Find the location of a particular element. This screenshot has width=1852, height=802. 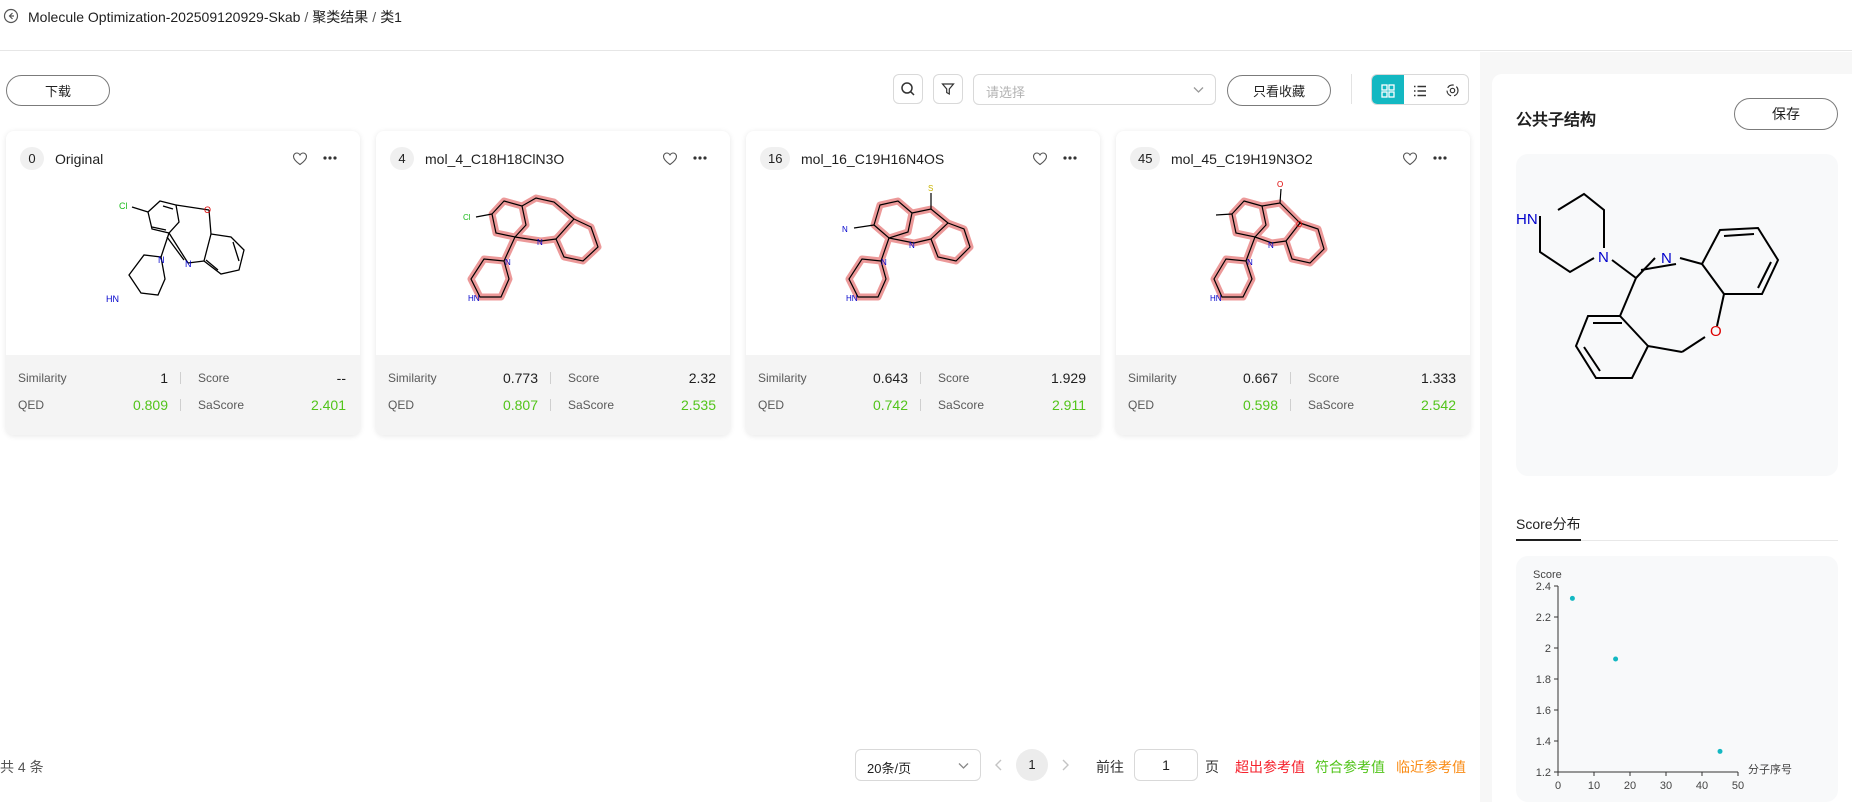

search-icon is located at coordinates (908, 89).